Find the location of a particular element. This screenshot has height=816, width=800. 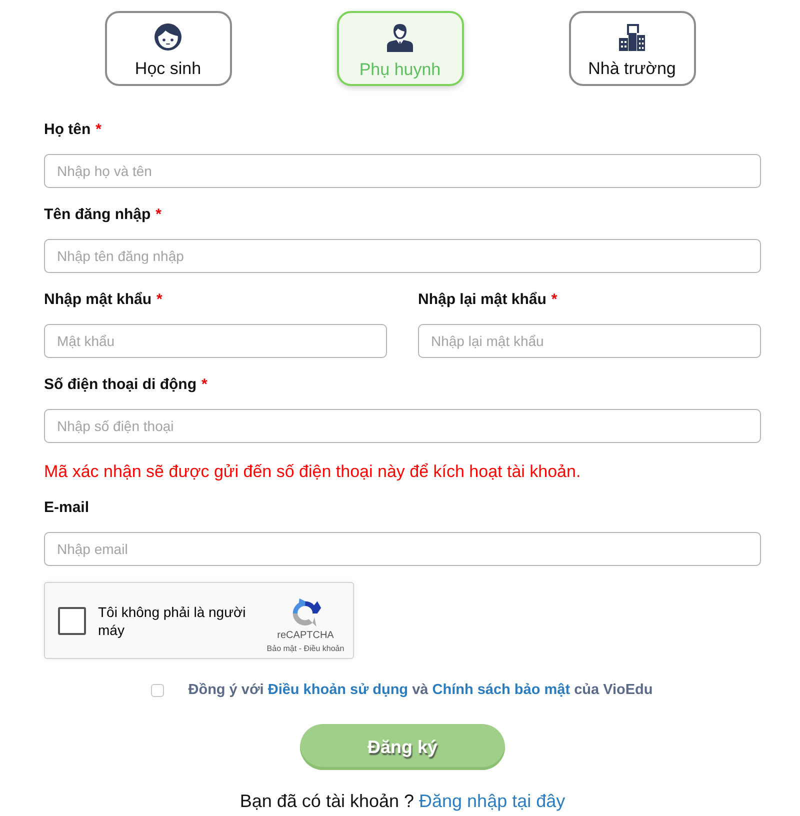

captcha-link: Bảo mật is located at coordinates (281, 648).